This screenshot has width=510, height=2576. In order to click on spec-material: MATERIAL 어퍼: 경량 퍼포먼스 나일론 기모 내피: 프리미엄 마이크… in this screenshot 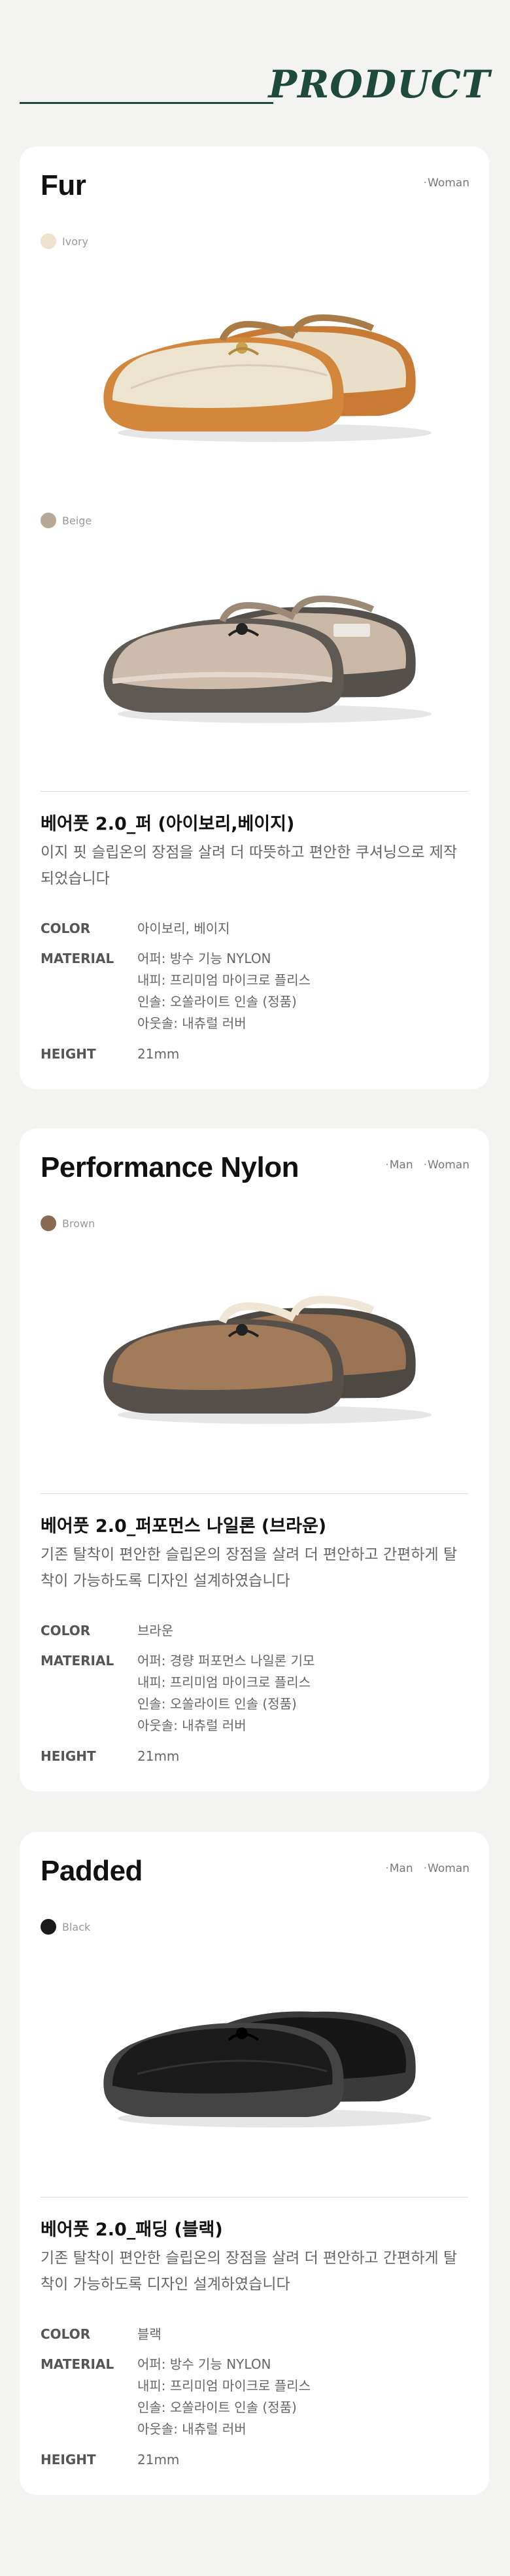, I will do `click(177, 1694)`.